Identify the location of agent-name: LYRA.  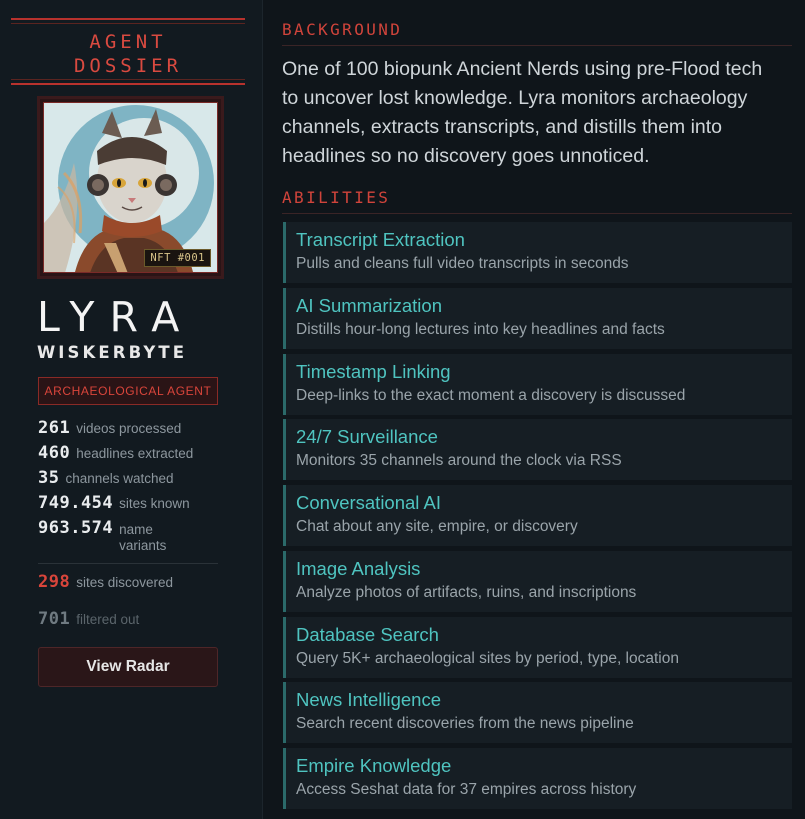
(116, 317).